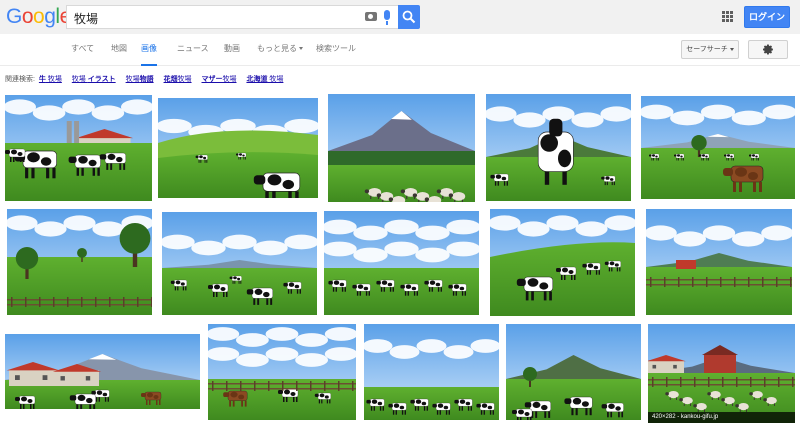  I want to click on tab-news: ニュース, so click(193, 50).